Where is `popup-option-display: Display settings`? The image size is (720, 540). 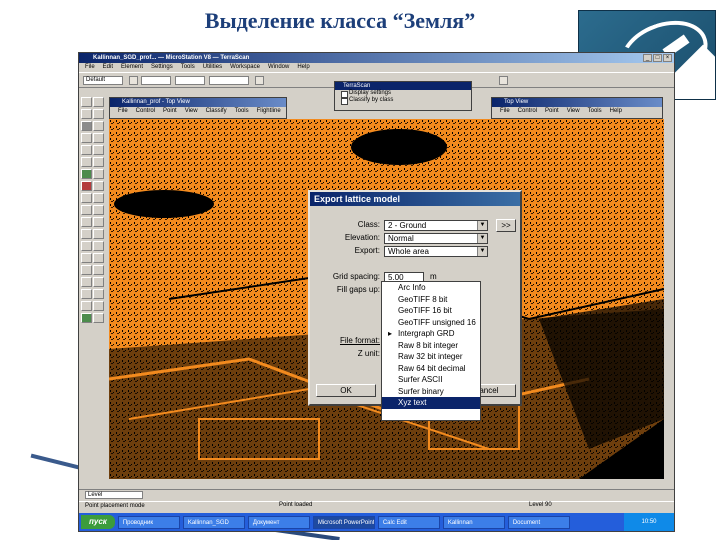 popup-option-display: Display settings is located at coordinates (403, 94).